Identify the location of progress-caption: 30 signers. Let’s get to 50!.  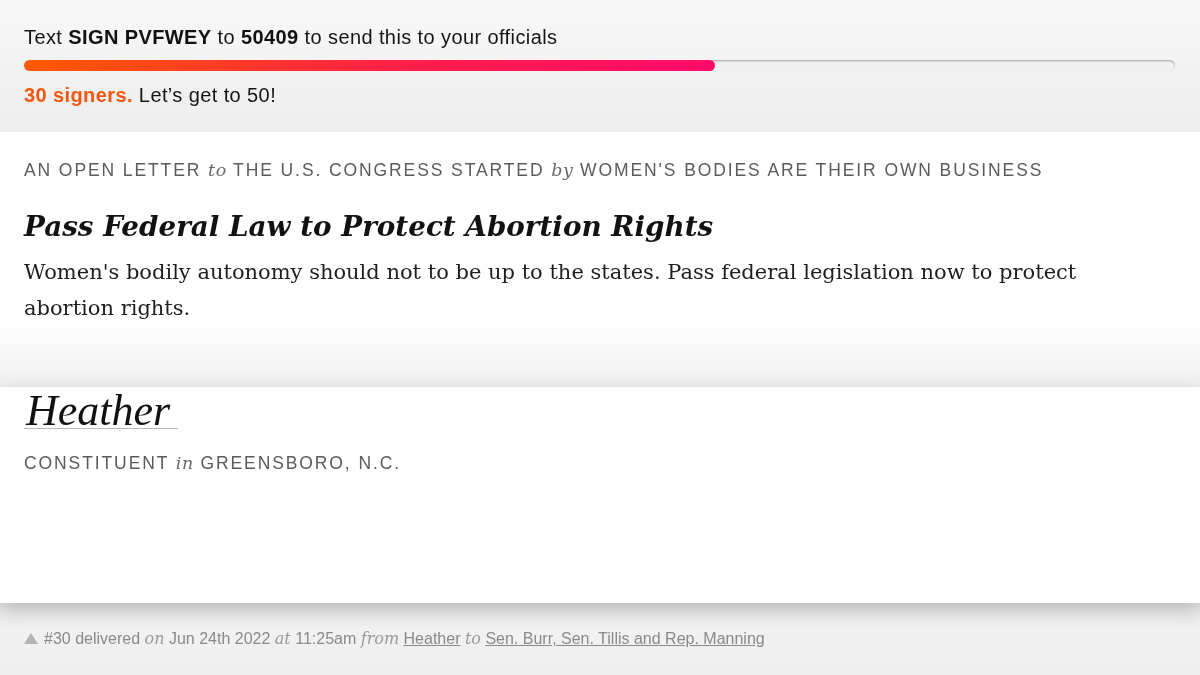
(151, 95).